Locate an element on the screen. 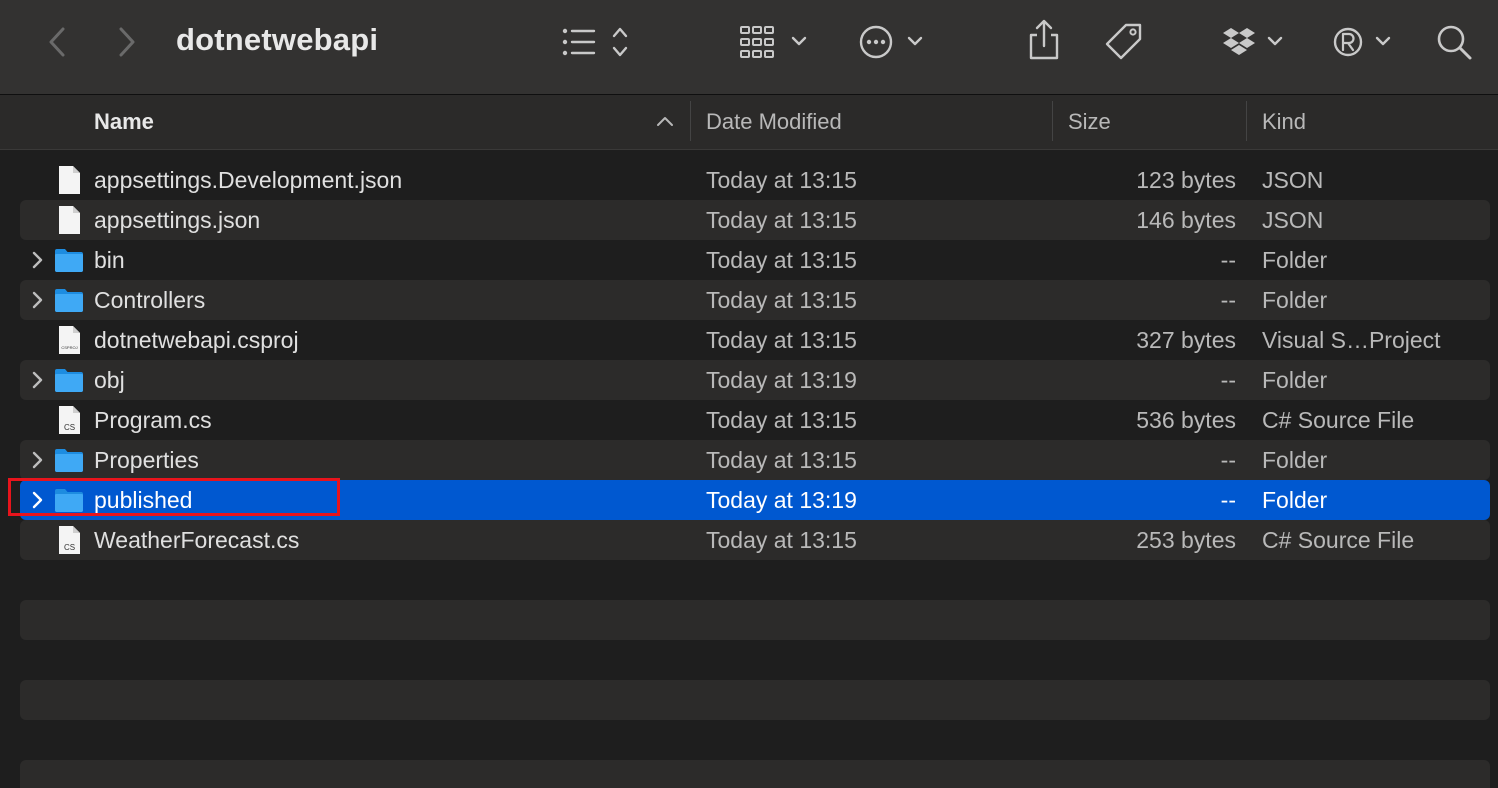  share-icon is located at coordinates (1044, 39).